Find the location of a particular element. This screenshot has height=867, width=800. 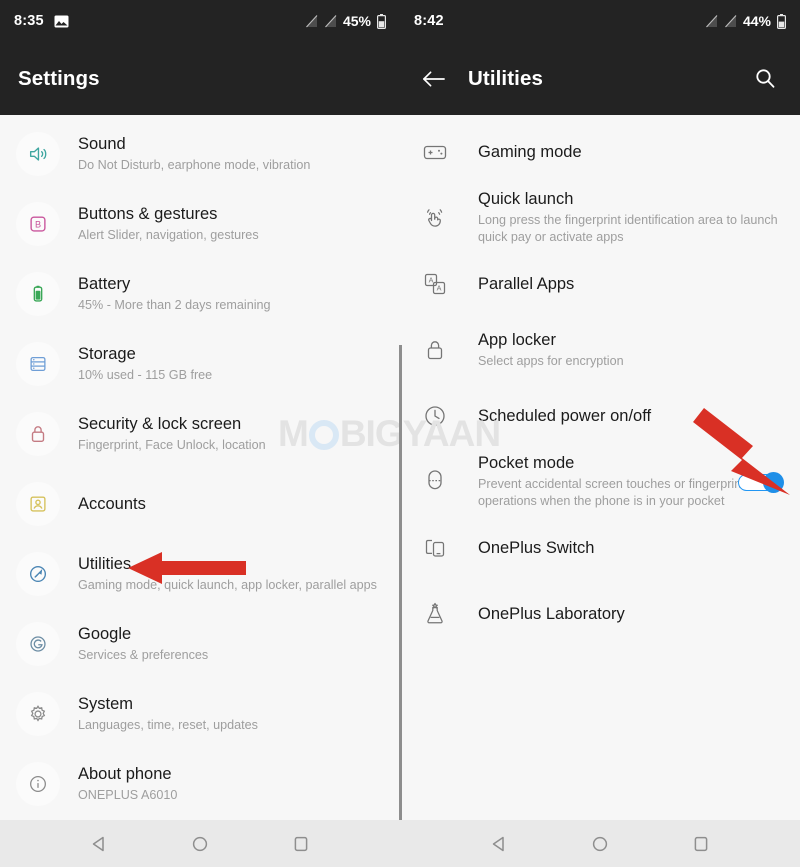

annotation-arrow-utilities is located at coordinates (187, 568).